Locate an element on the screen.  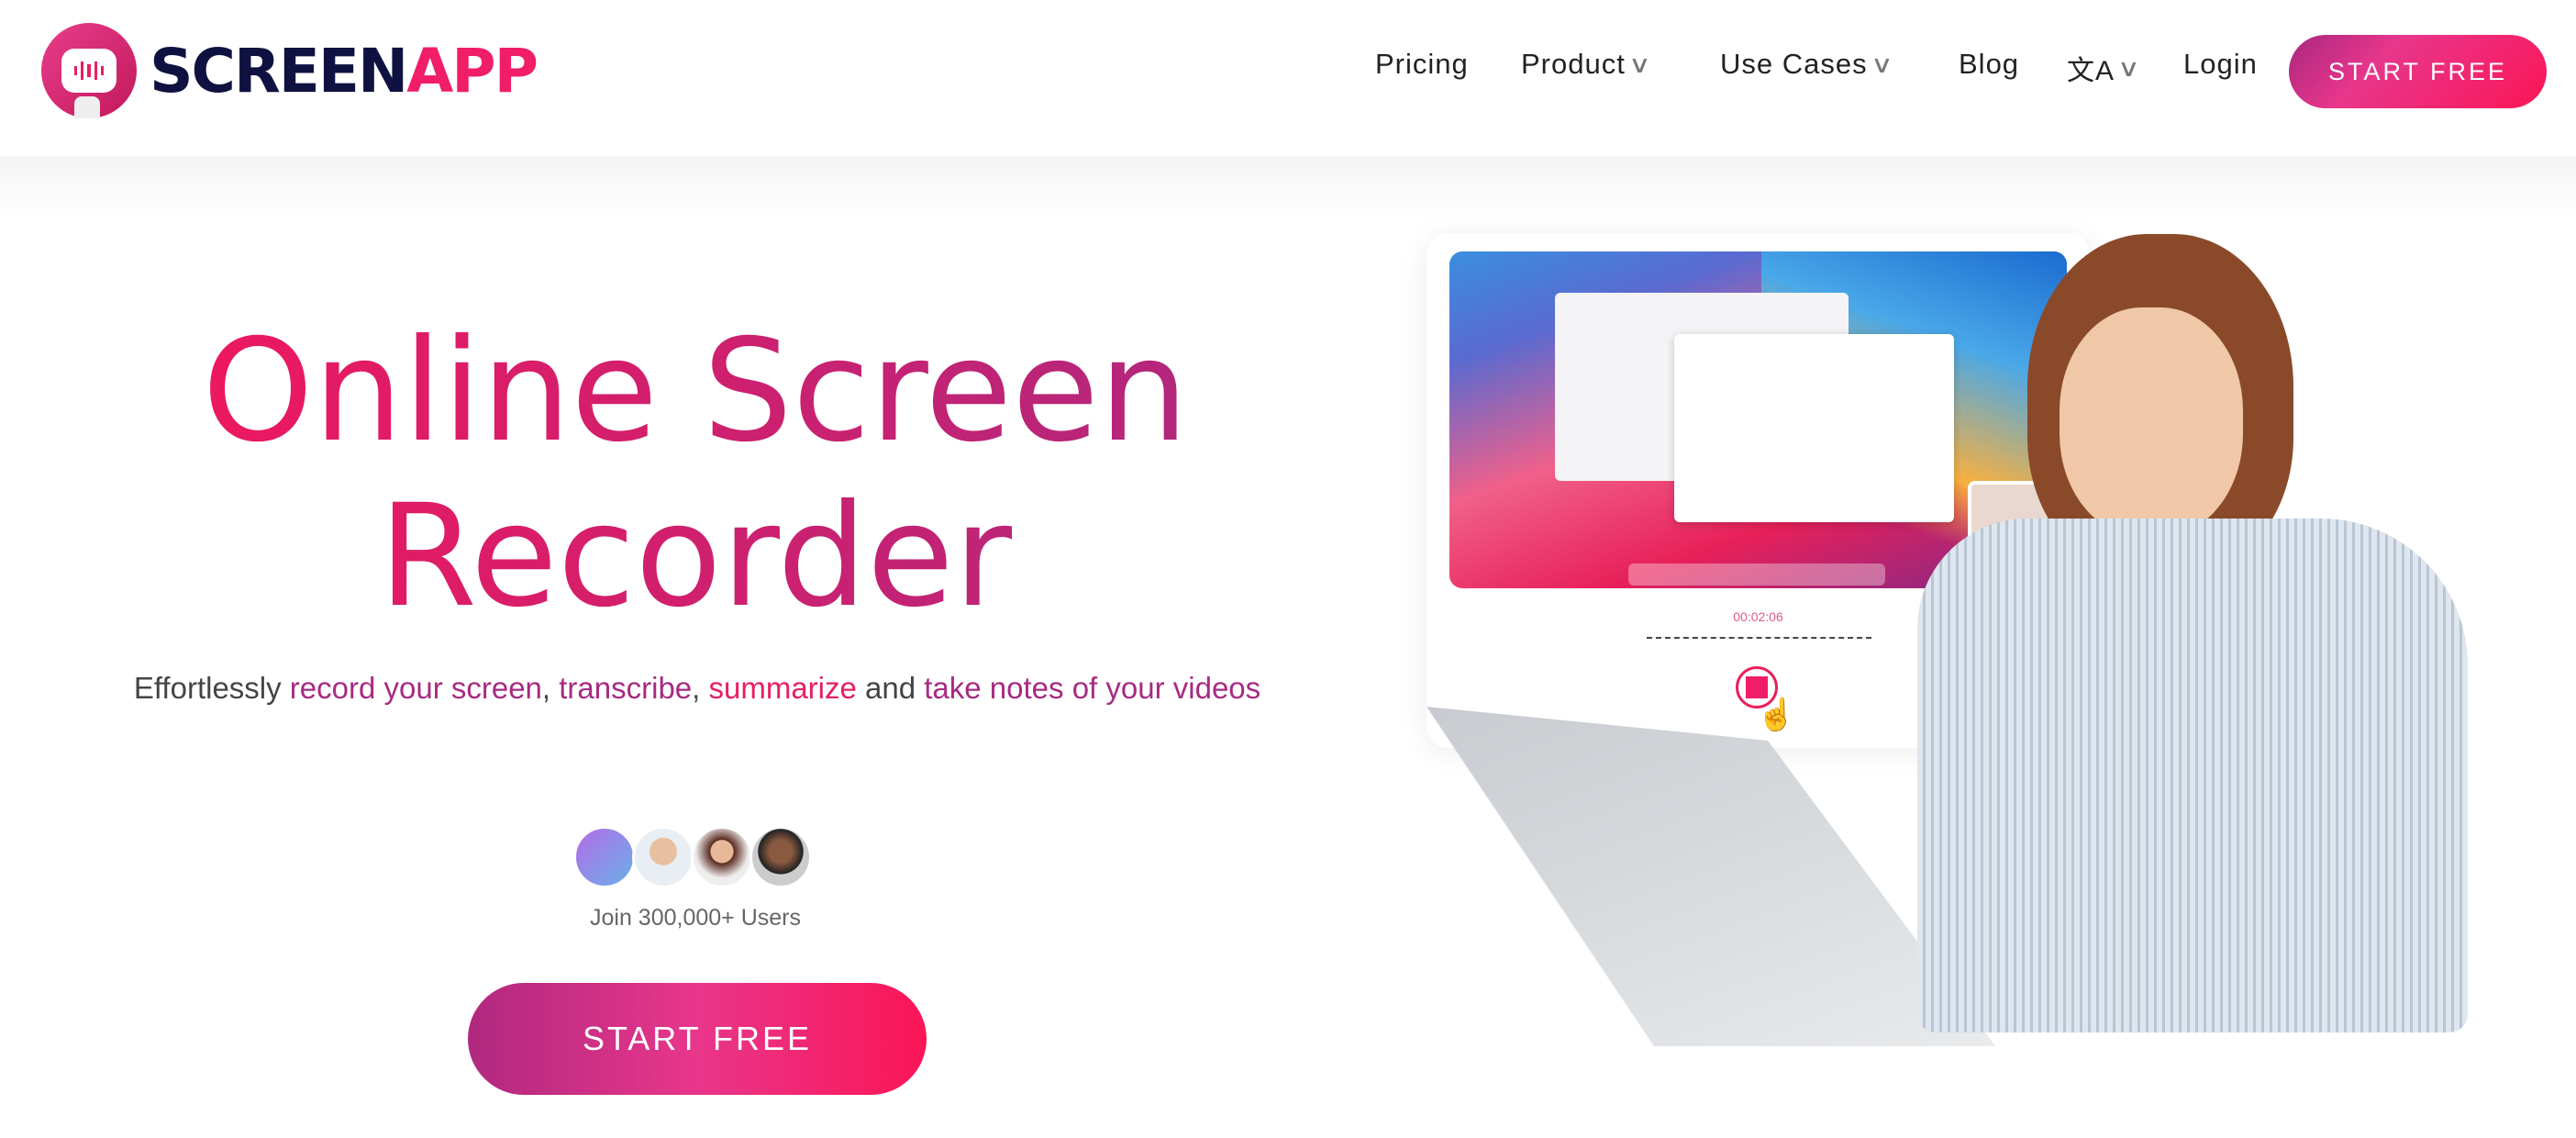
hand-cursor-icon: ☝ is located at coordinates (1776, 714).